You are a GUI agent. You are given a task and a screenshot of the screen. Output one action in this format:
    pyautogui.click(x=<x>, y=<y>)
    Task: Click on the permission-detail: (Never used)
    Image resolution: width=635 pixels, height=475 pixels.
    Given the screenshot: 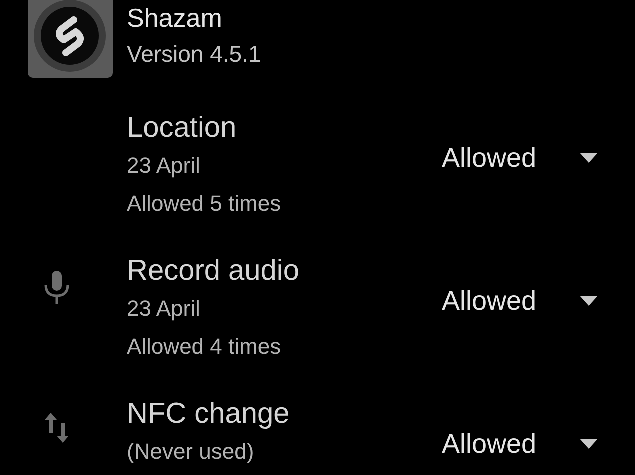 What is the action you would take?
    pyautogui.click(x=191, y=452)
    